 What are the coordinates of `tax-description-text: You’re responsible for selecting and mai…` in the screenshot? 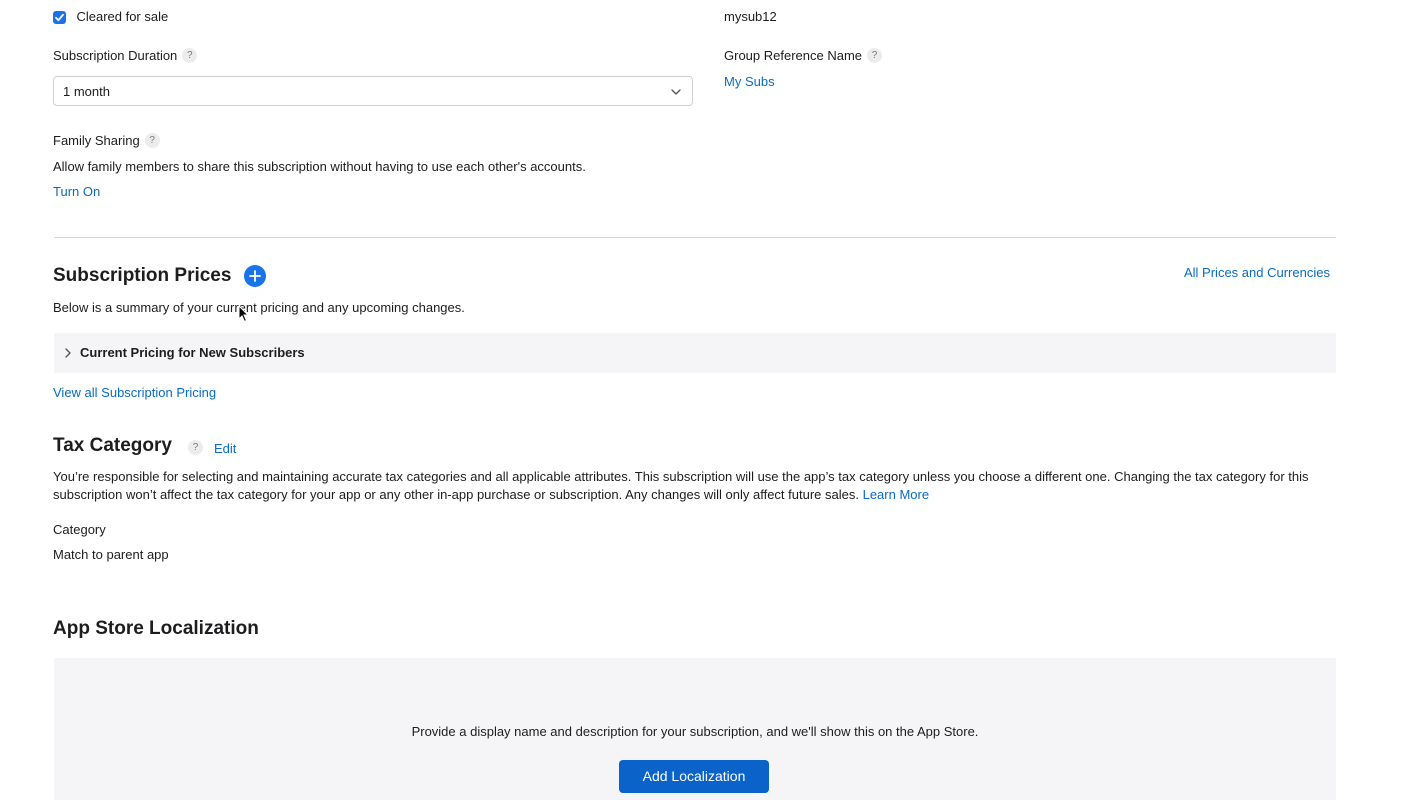 It's located at (681, 485).